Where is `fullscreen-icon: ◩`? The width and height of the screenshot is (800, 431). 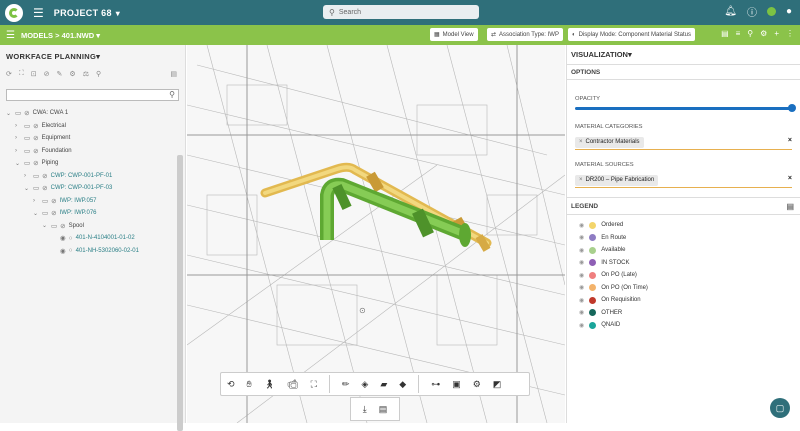
fullscreen-icon: ◩ is located at coordinates (497, 384).